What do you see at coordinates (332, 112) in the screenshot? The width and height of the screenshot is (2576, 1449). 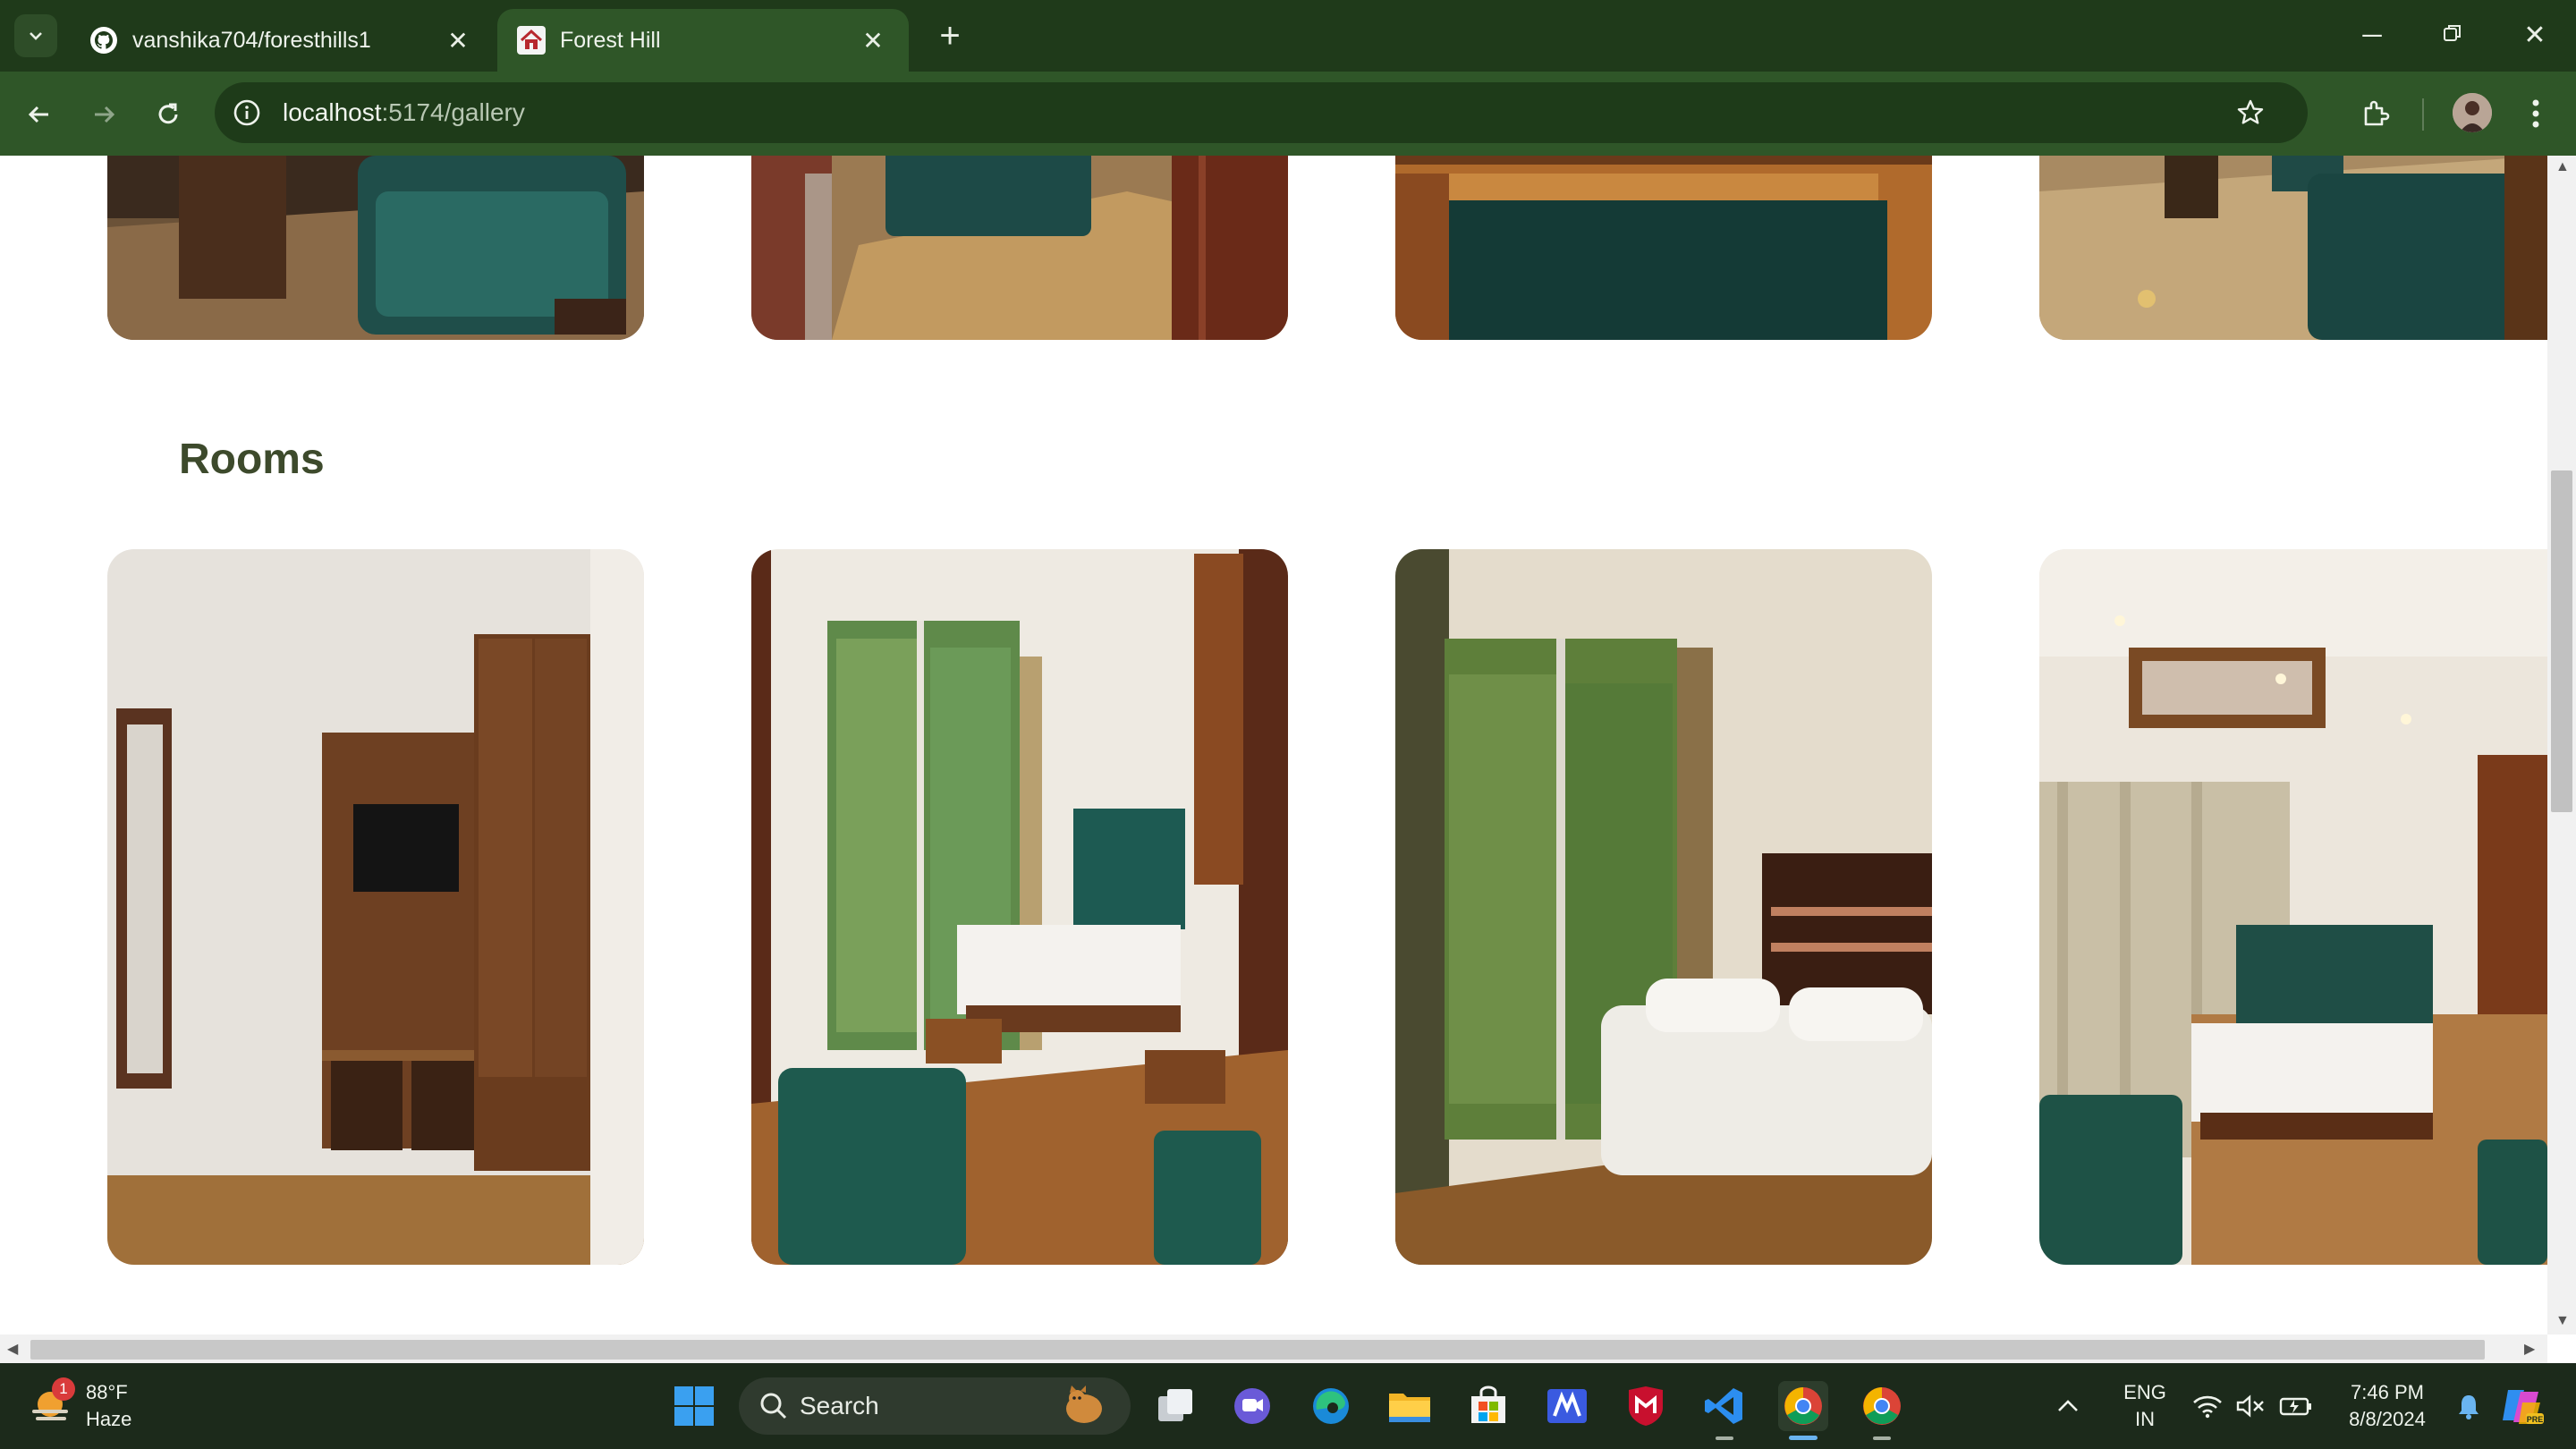 I see `url-host: localhost` at bounding box center [332, 112].